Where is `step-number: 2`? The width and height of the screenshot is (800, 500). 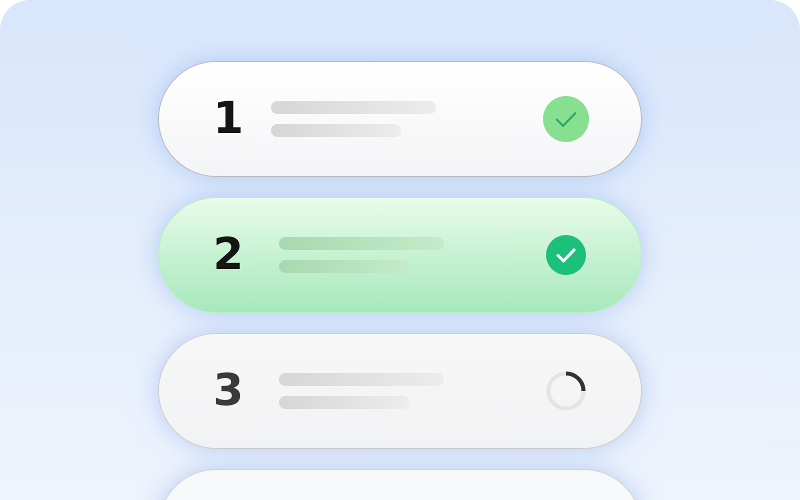 step-number: 2 is located at coordinates (229, 255).